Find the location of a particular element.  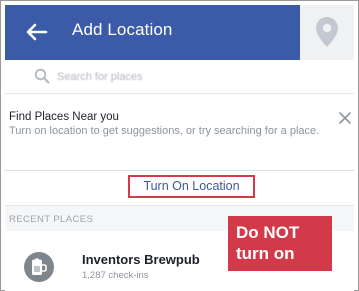

back-arrow-icon is located at coordinates (37, 32).